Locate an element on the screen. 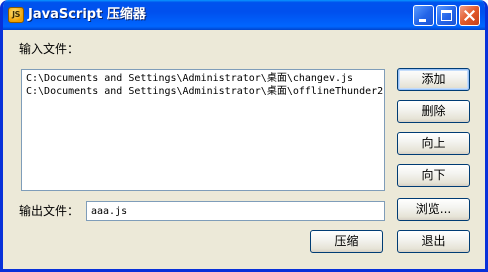  close-icon is located at coordinates (469, 15).